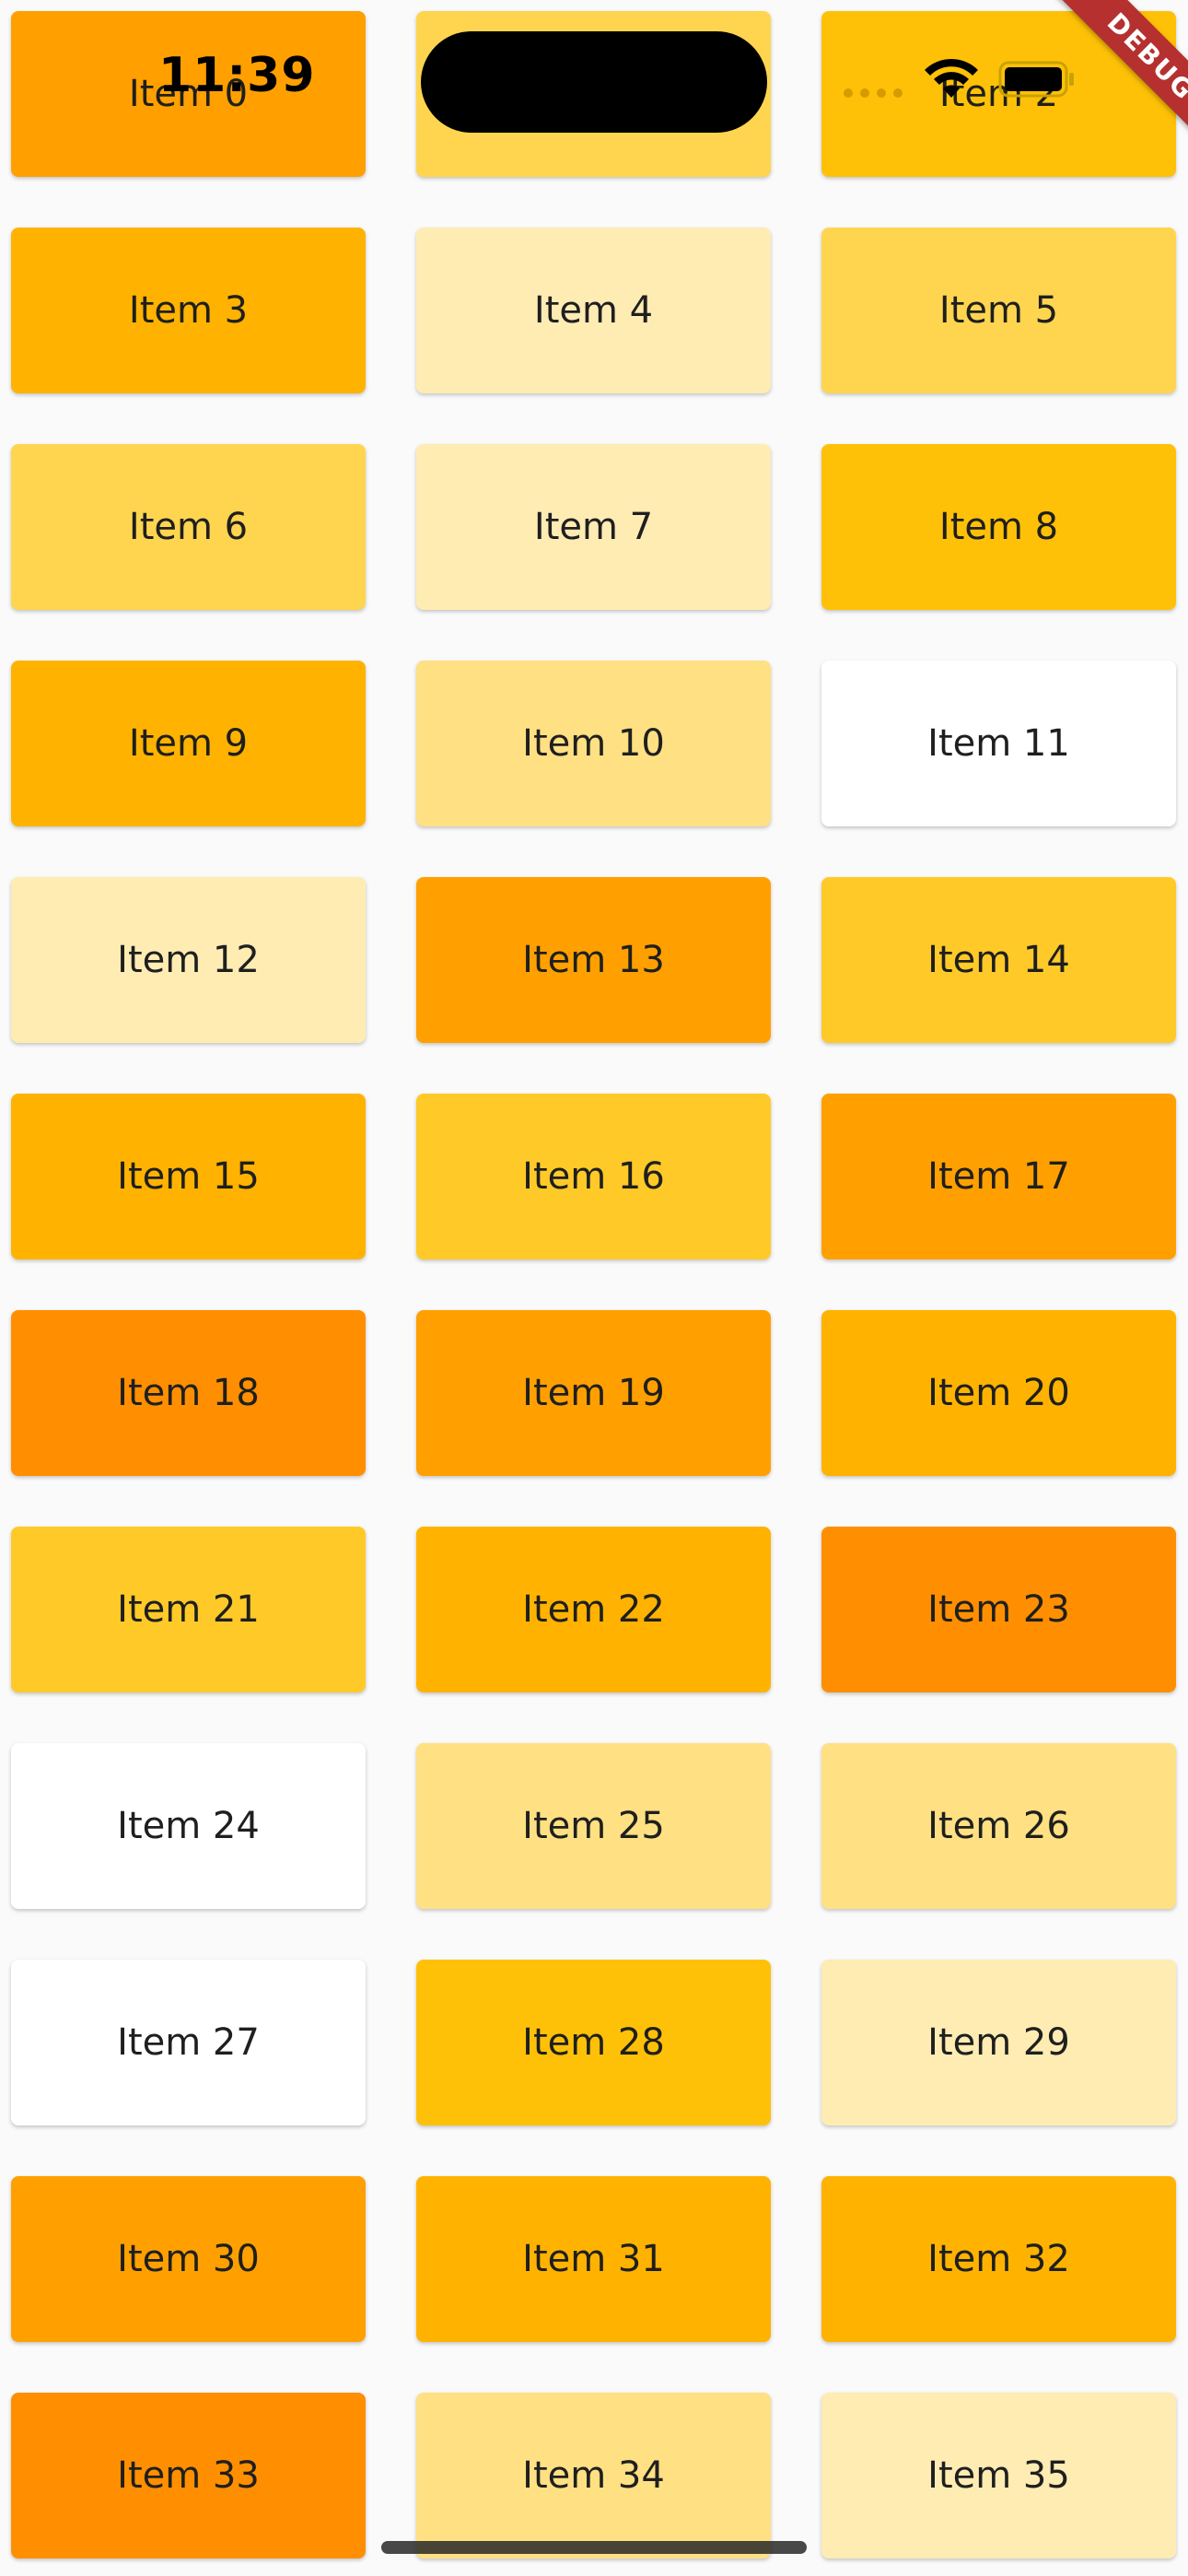  I want to click on grid-item: Item 31, so click(593, 2259).